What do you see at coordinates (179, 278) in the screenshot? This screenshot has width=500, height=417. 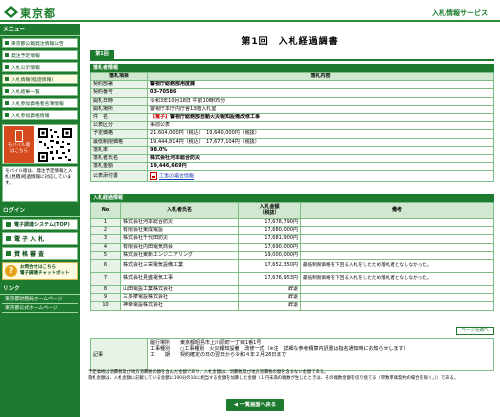 I see `bidder-name: 株式会社見盛電気工事` at bounding box center [179, 278].